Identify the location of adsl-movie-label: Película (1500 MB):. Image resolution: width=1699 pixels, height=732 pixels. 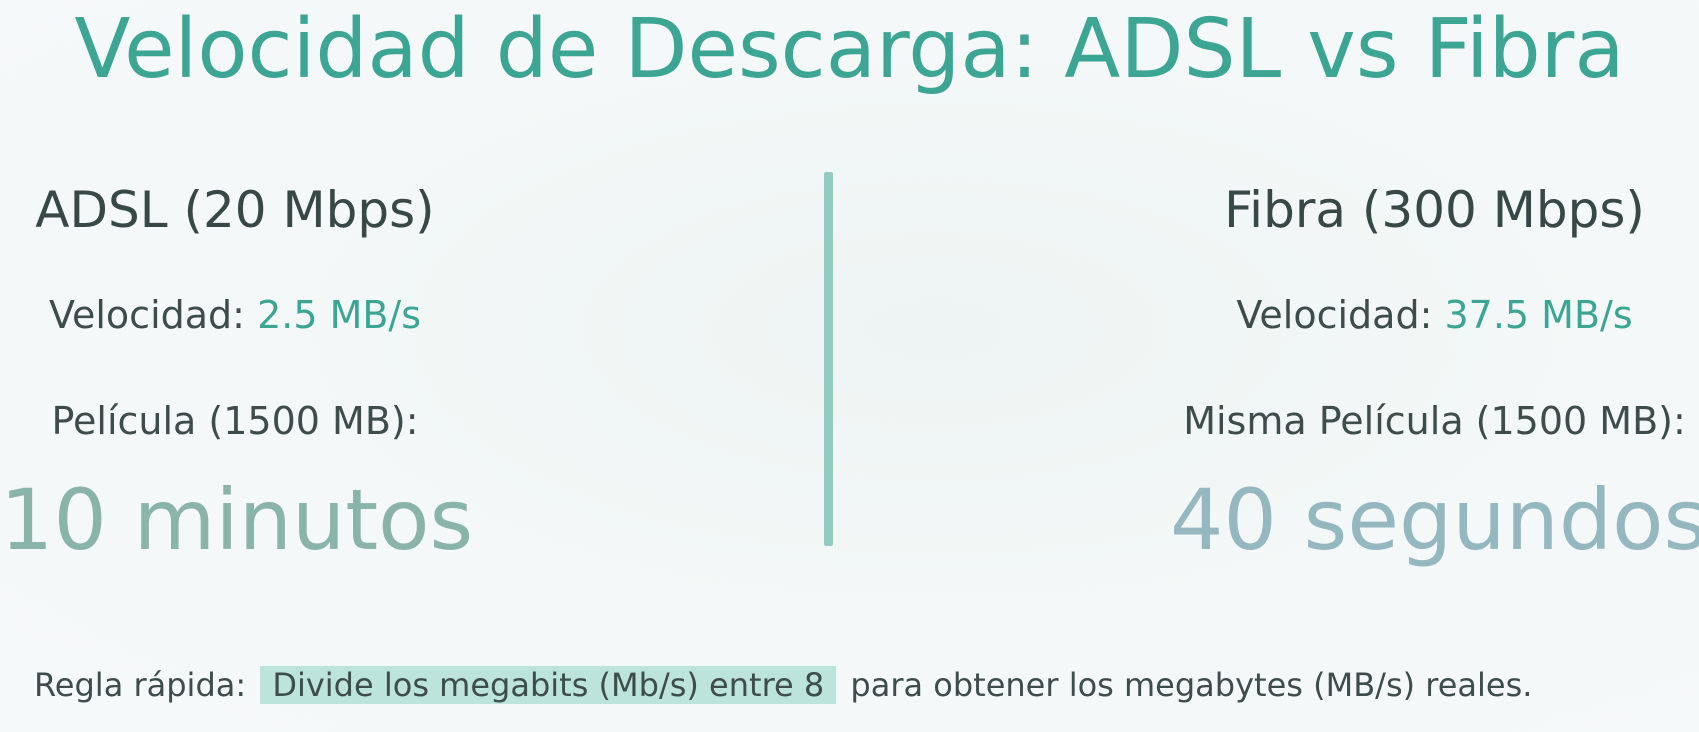
(235, 421).